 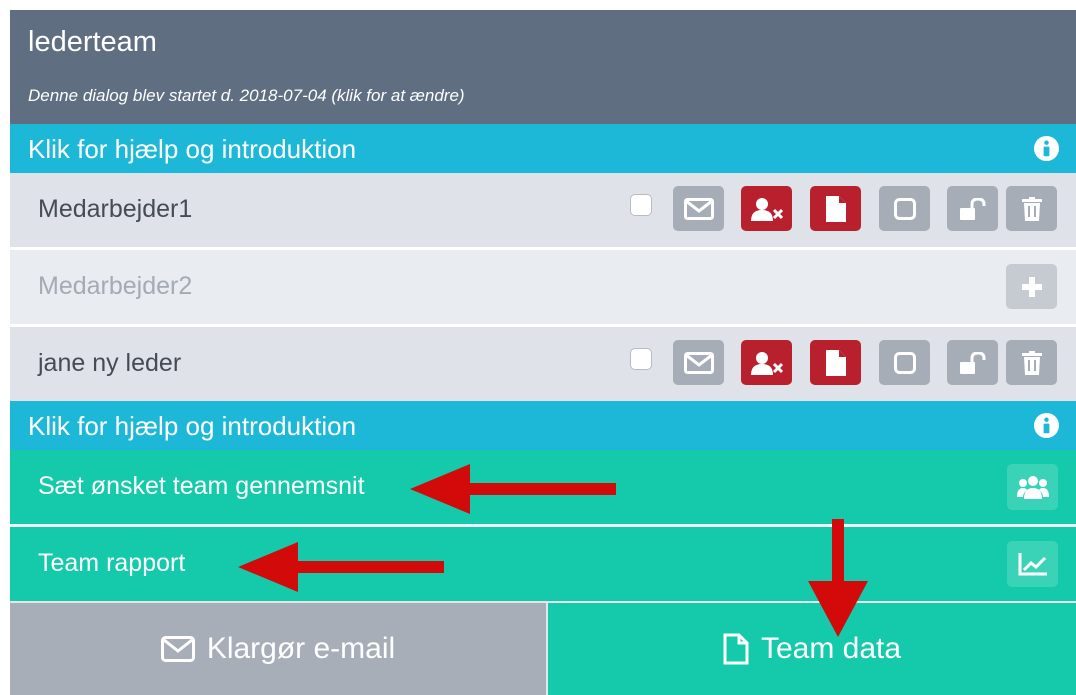 What do you see at coordinates (543, 148) in the screenshot?
I see `help-bar-top: Klik for hjælp og introduktion` at bounding box center [543, 148].